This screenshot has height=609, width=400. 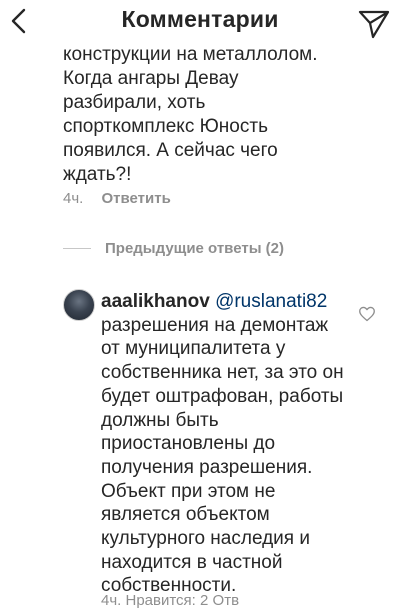 I want to click on paper-plane-icon, so click(x=374, y=24).